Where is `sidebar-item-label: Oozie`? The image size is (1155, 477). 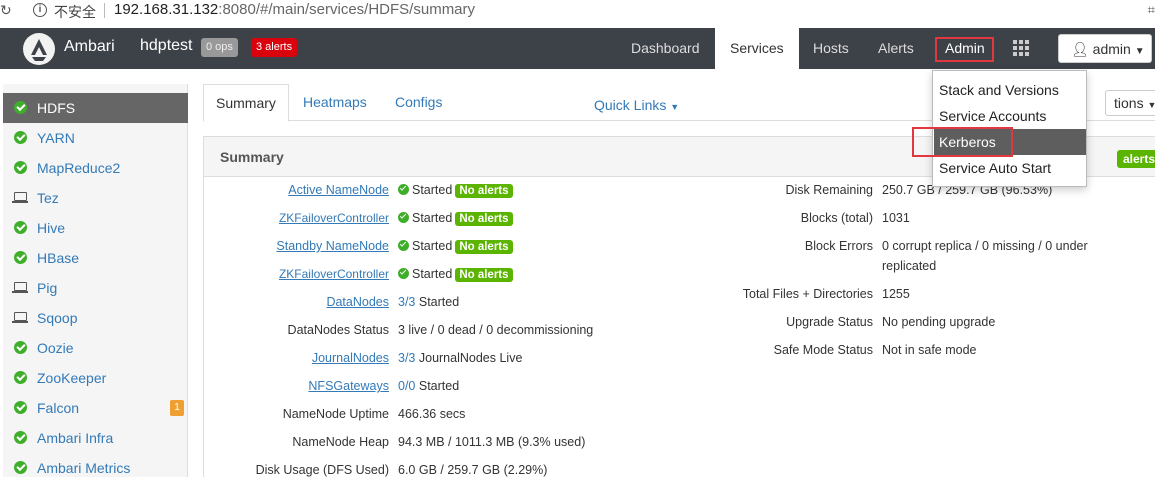 sidebar-item-label: Oozie is located at coordinates (55, 348).